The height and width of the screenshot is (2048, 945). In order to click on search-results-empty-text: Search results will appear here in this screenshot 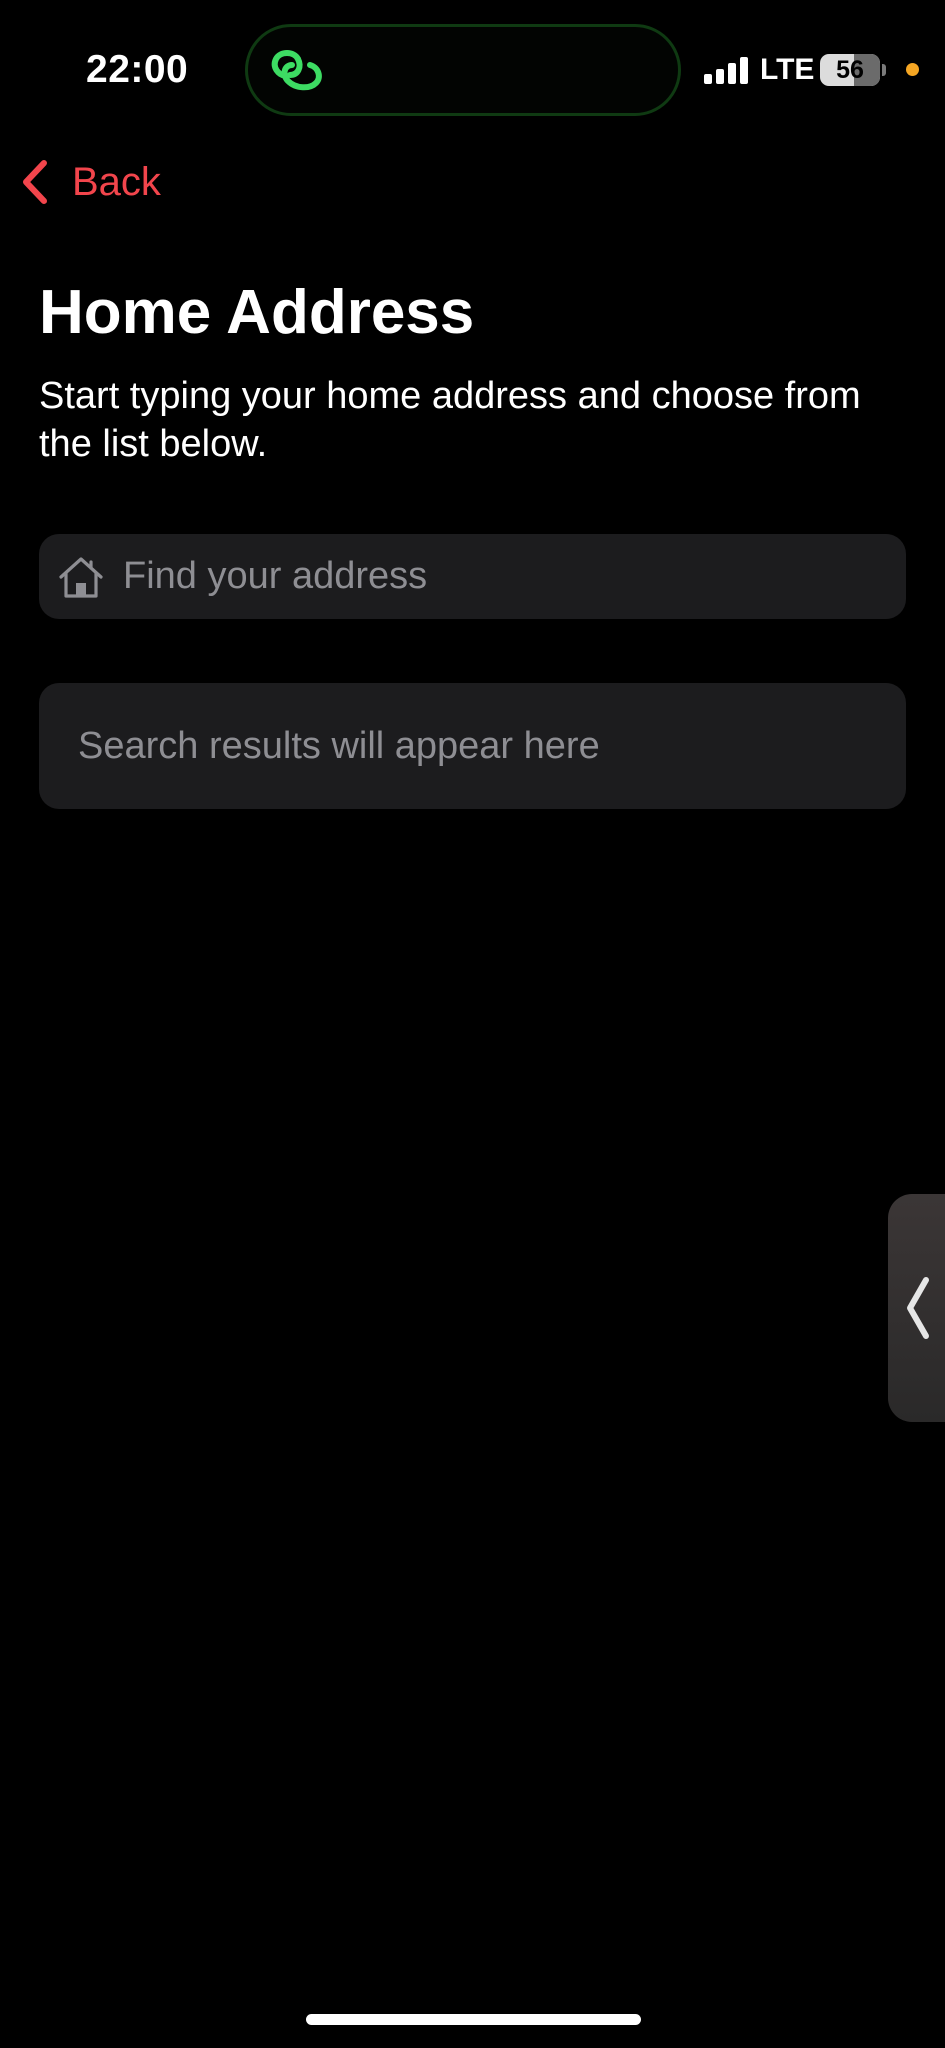, I will do `click(339, 746)`.